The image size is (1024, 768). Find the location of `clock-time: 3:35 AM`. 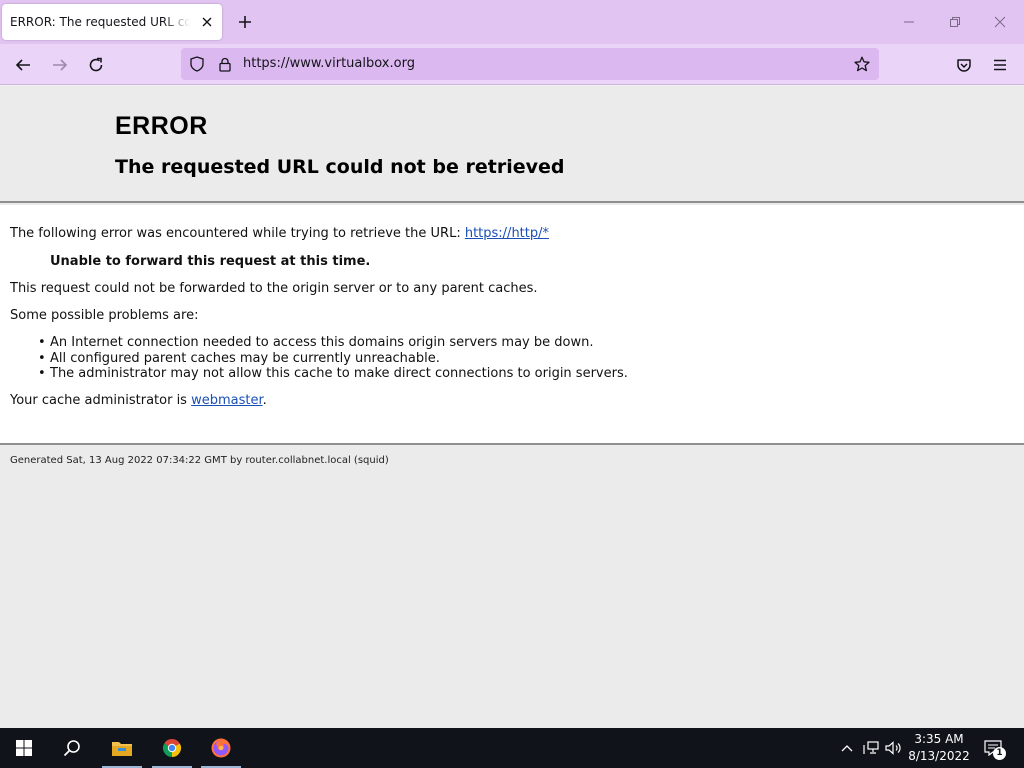

clock-time: 3:35 AM is located at coordinates (939, 739).